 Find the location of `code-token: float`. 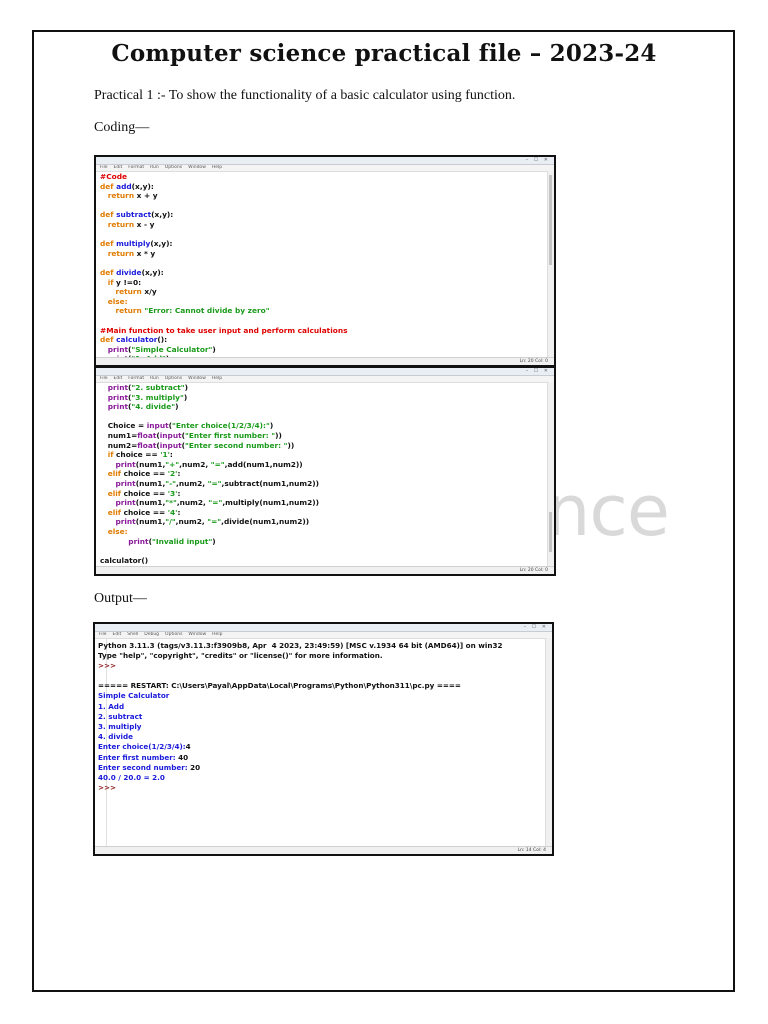

code-token: float is located at coordinates (147, 445).